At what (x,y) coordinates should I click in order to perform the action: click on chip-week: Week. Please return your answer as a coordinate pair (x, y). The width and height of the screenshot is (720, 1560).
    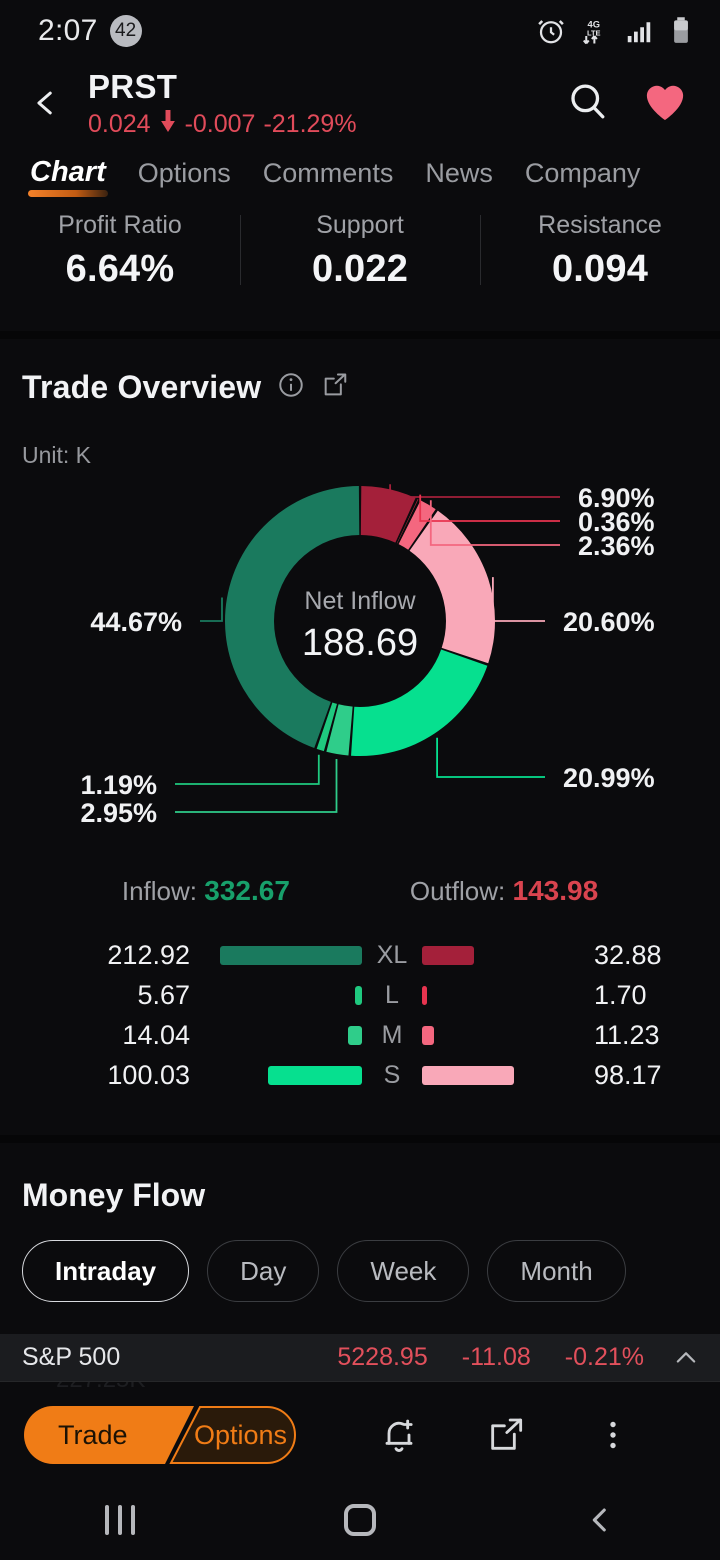
    Looking at the image, I should click on (403, 1271).